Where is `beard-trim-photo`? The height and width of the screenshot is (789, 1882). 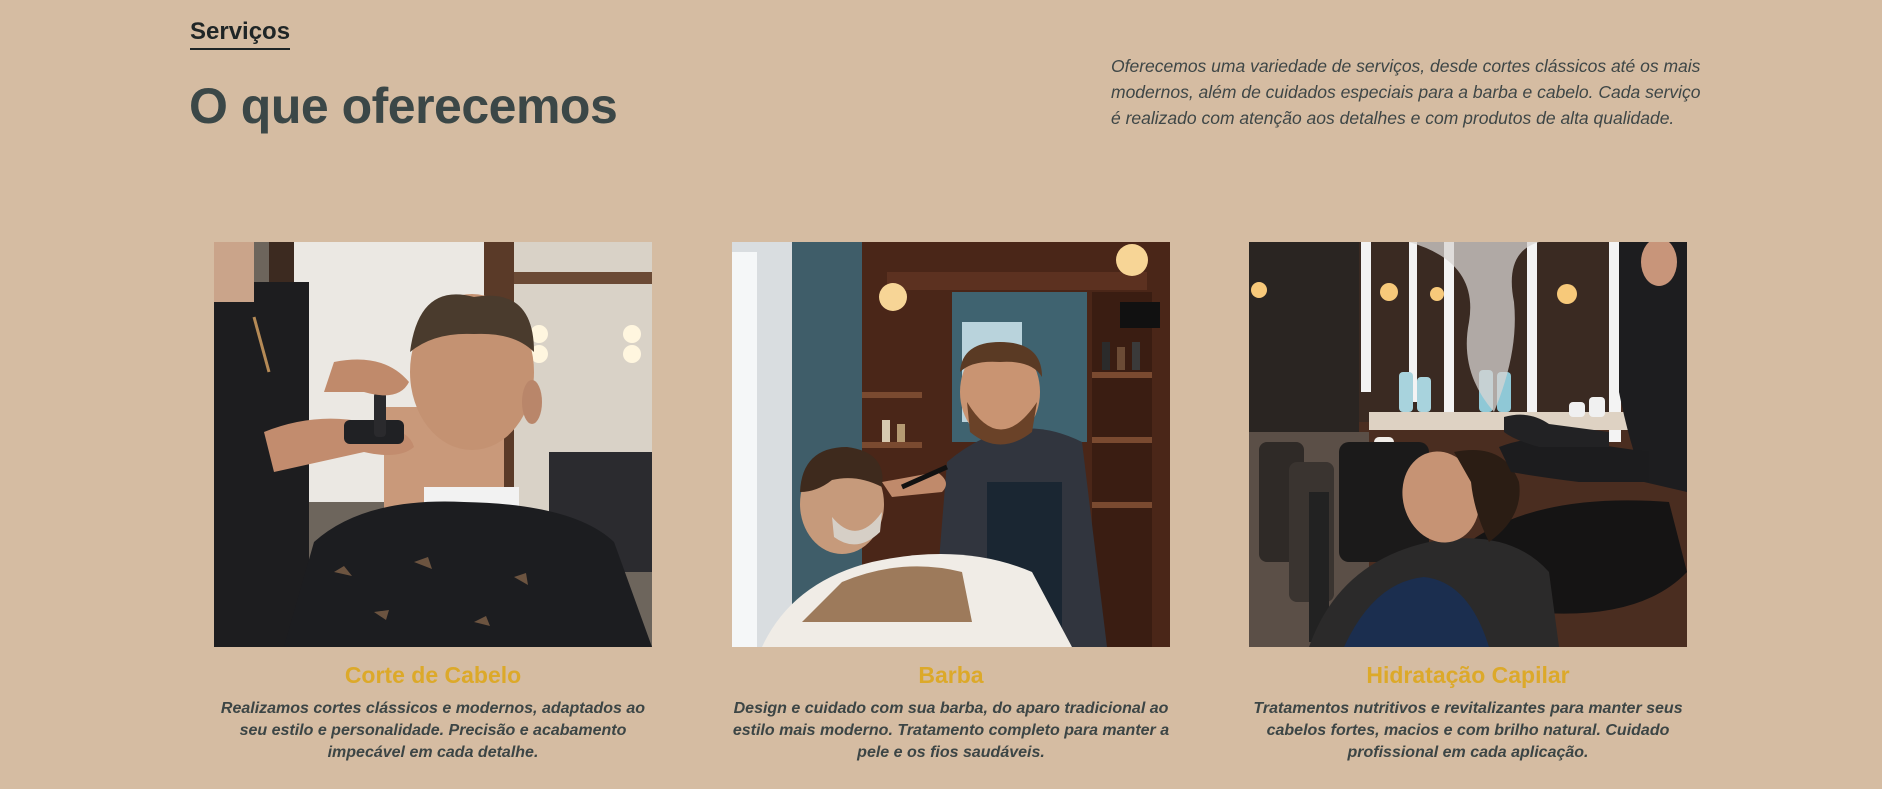
beard-trim-photo is located at coordinates (951, 444).